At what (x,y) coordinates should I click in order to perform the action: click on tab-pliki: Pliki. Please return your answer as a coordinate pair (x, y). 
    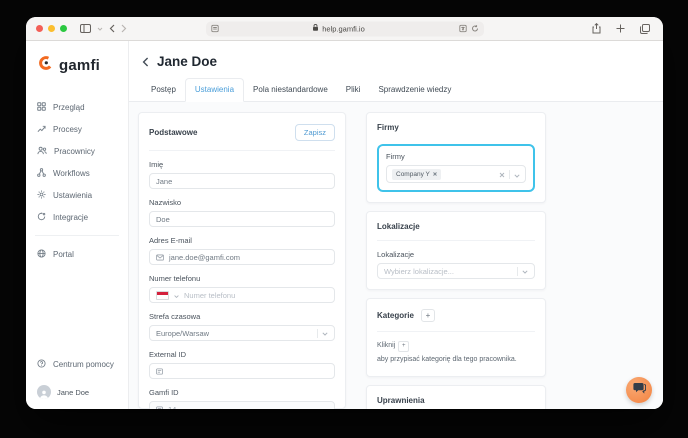
    Looking at the image, I should click on (353, 90).